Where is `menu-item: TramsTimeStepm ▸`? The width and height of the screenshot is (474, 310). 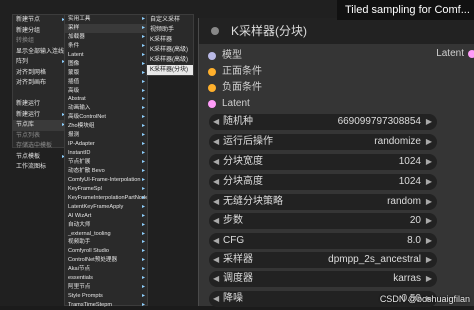
menu-item: TramsTimeStepm ▸ is located at coordinates (106, 305).